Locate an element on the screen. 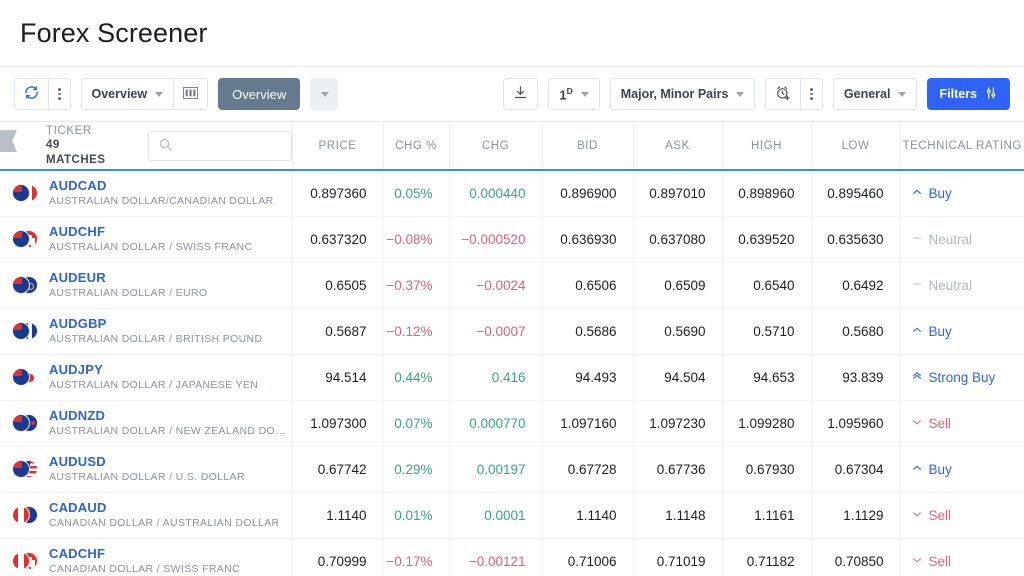 Image resolution: width=1024 pixels, height=576 pixels. cell-high: 0.67930 is located at coordinates (767, 469).